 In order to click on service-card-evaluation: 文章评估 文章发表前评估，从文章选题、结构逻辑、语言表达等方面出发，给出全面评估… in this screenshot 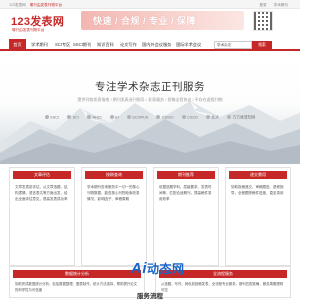, I will do `click(42, 216)`.